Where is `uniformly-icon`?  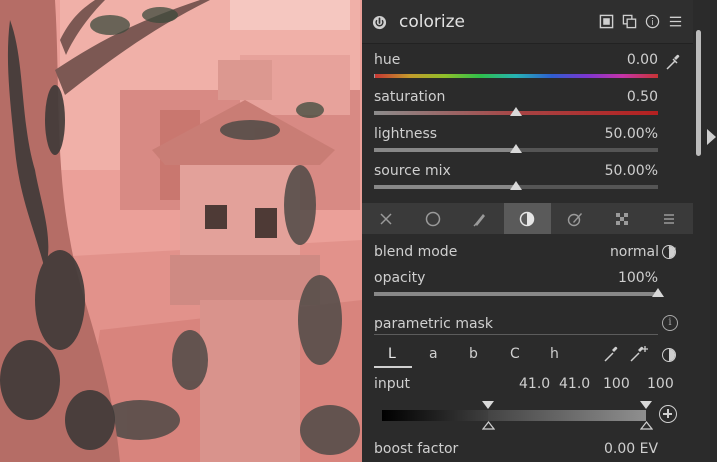 uniformly-icon is located at coordinates (433, 218).